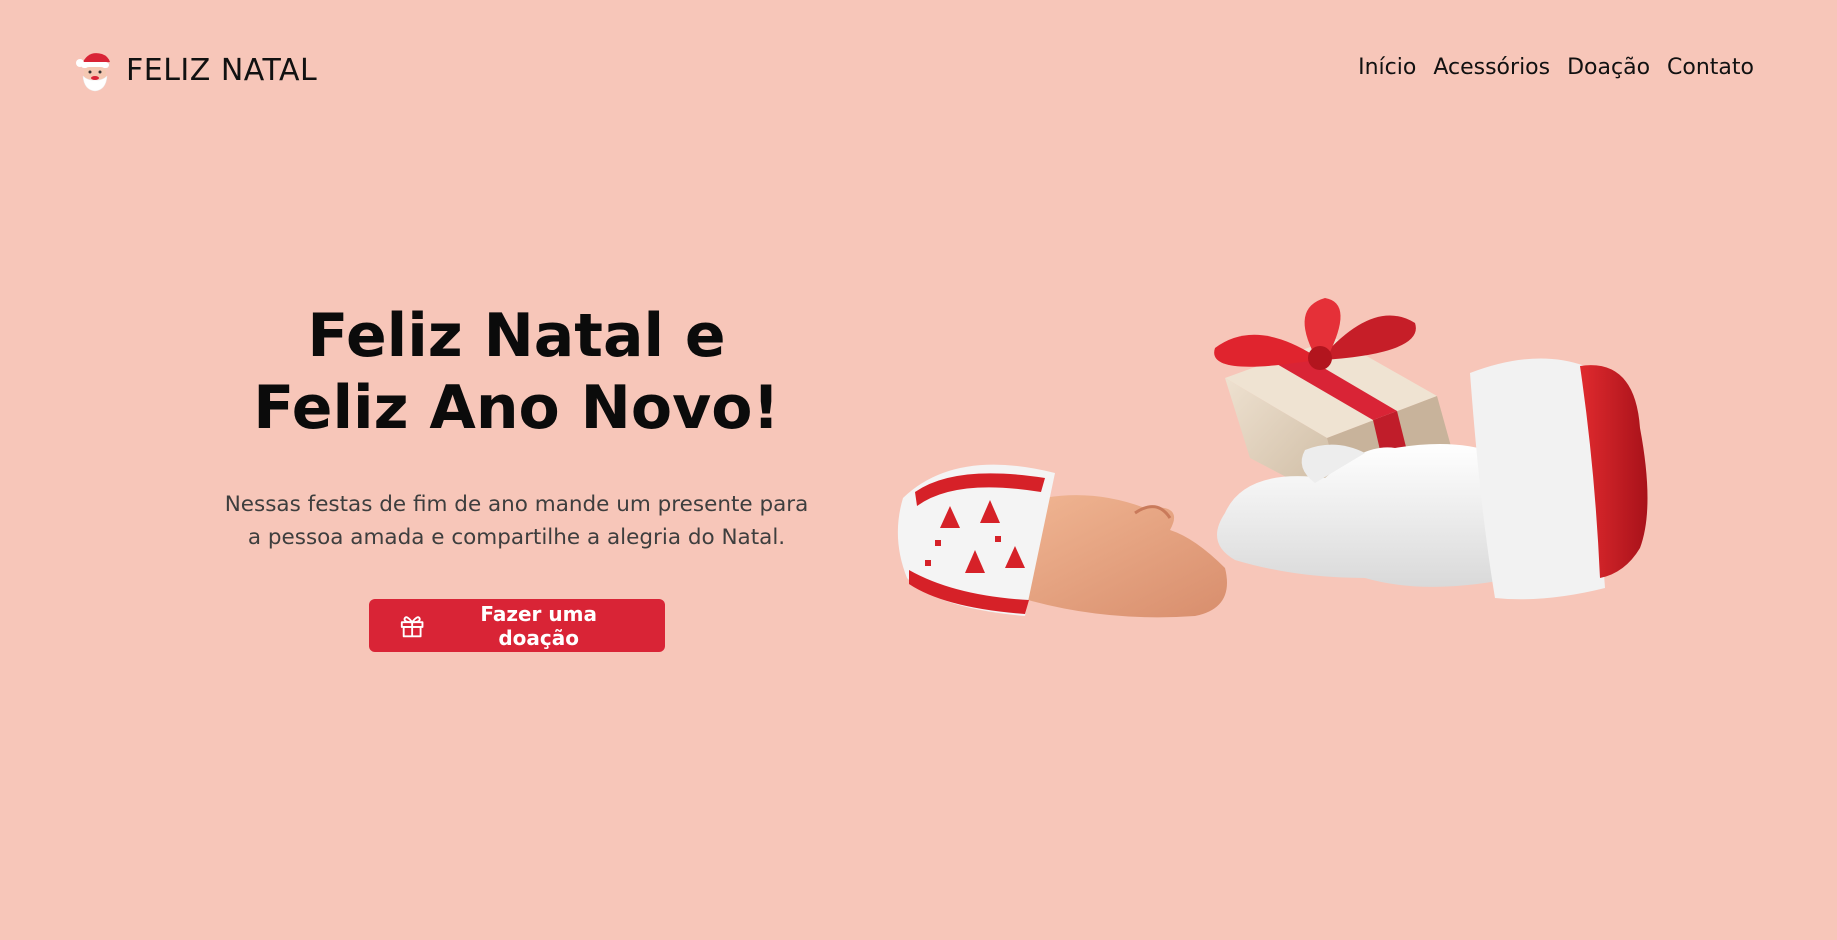 The height and width of the screenshot is (940, 1837). I want to click on nav-link-contato: Contato, so click(1710, 67).